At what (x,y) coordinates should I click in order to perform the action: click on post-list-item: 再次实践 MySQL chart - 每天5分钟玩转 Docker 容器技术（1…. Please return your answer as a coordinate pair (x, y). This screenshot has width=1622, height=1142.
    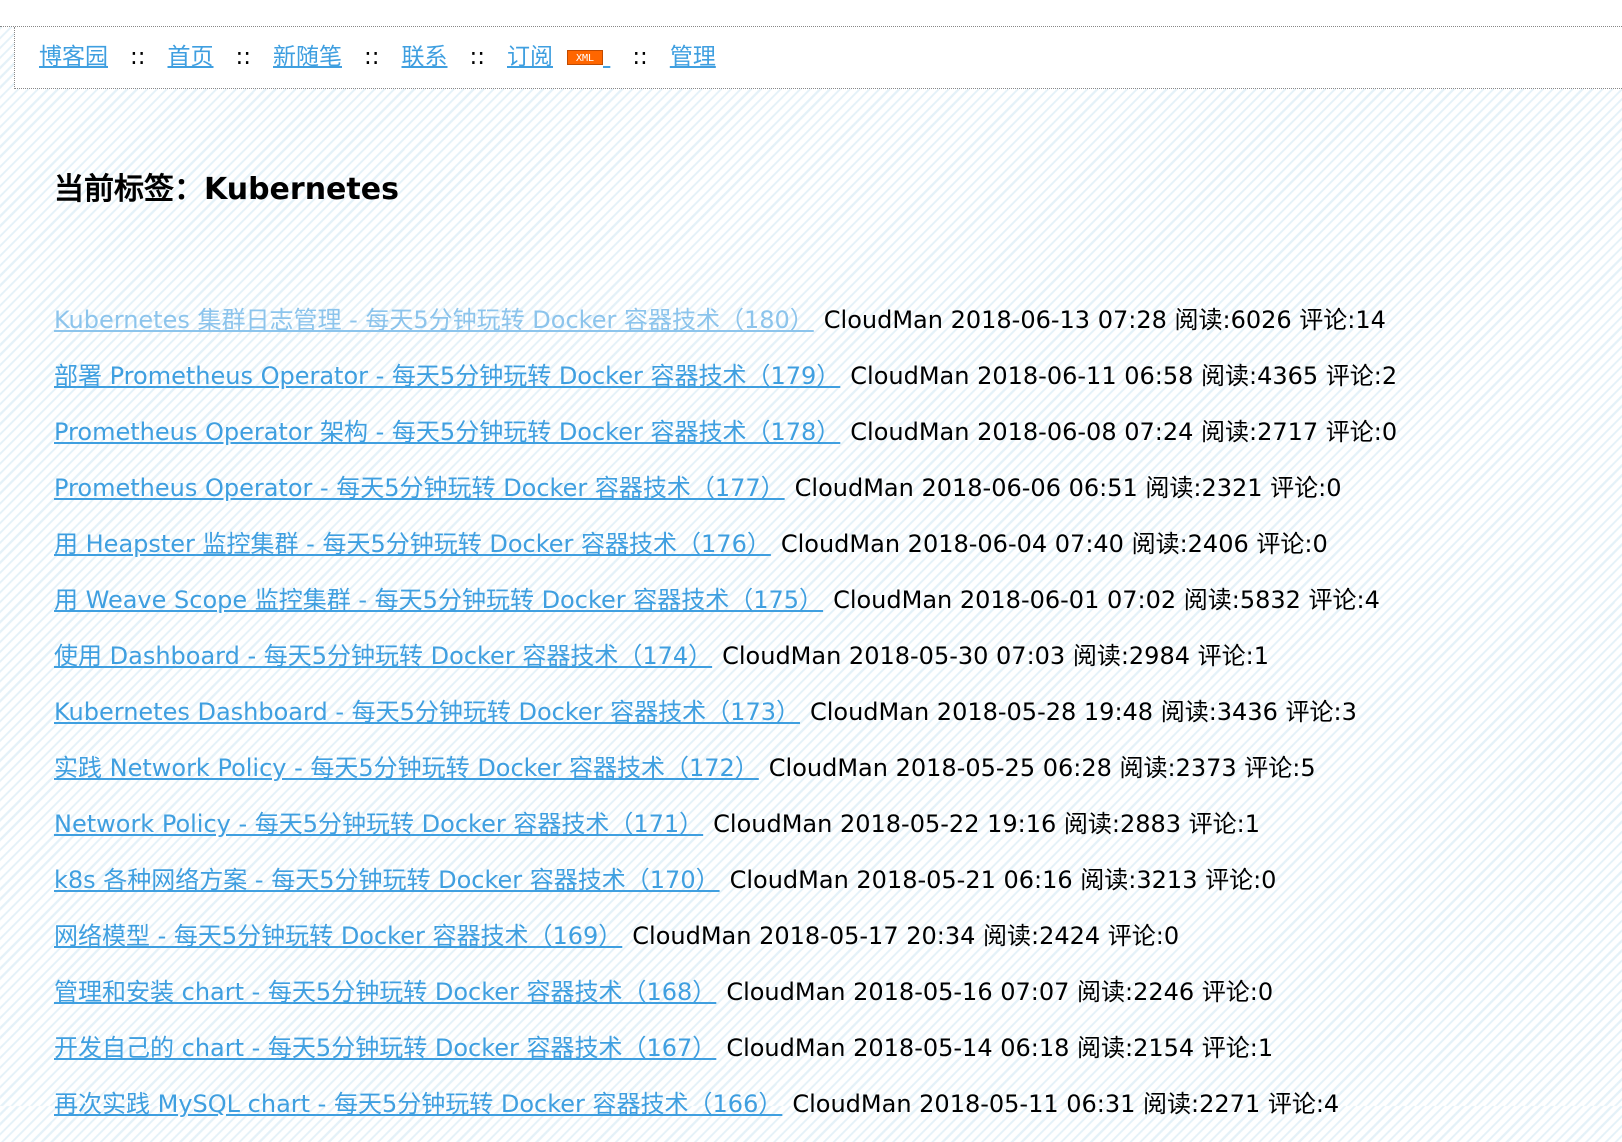
    Looking at the image, I should click on (725, 1114).